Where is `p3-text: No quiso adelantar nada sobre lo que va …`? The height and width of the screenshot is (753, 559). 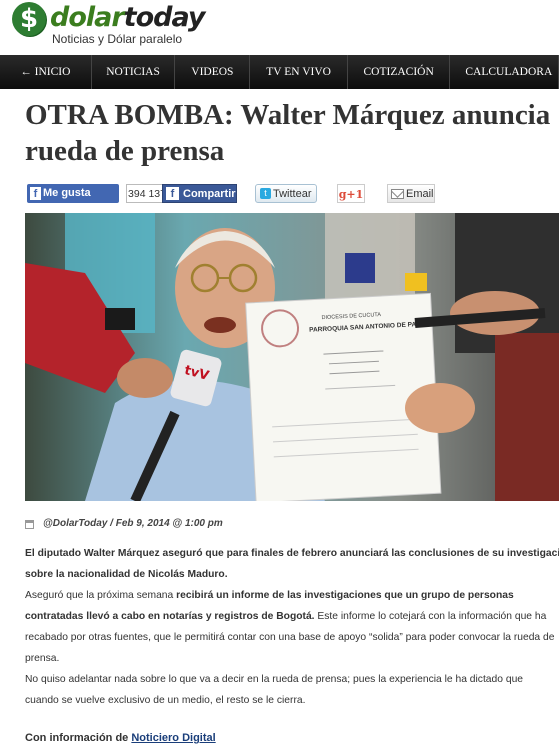
p3-text: No quiso adelantar nada sobre lo que va … is located at coordinates (274, 690).